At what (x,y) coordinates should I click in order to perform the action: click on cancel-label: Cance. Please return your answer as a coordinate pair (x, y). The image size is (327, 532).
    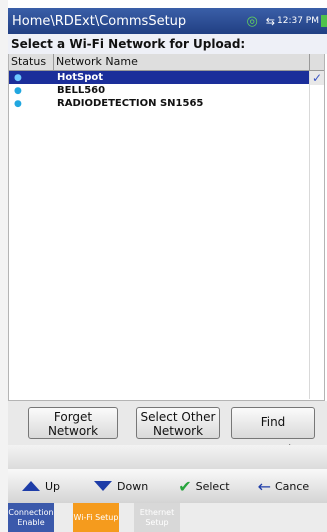
    Looking at the image, I should click on (292, 486).